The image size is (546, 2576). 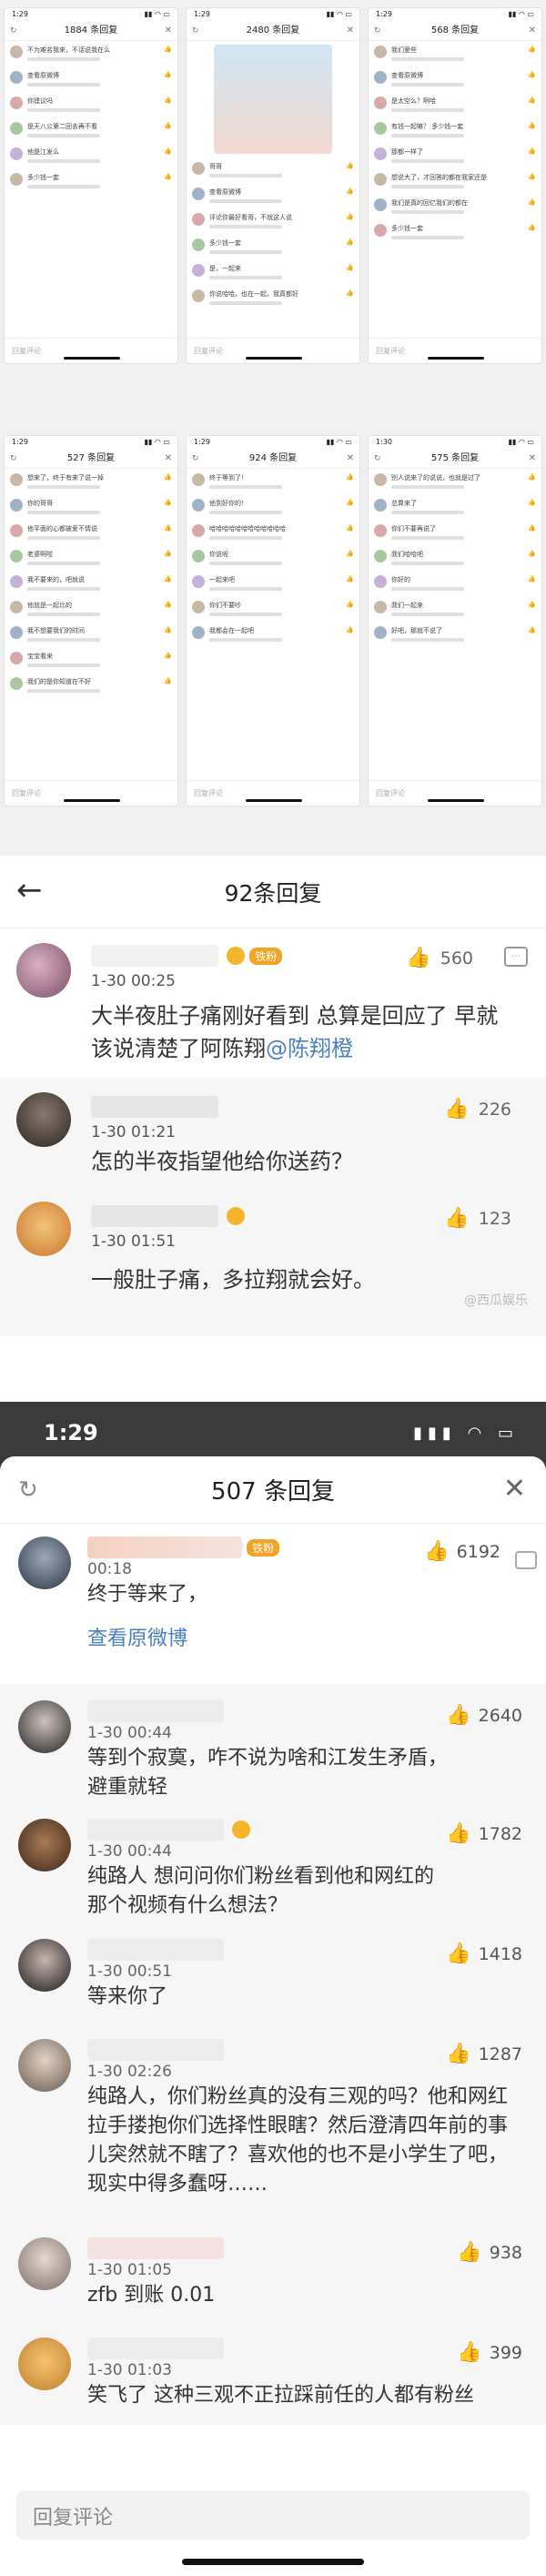 What do you see at coordinates (308, 1636) in the screenshot?
I see `view-original-post-link: 查看原微博` at bounding box center [308, 1636].